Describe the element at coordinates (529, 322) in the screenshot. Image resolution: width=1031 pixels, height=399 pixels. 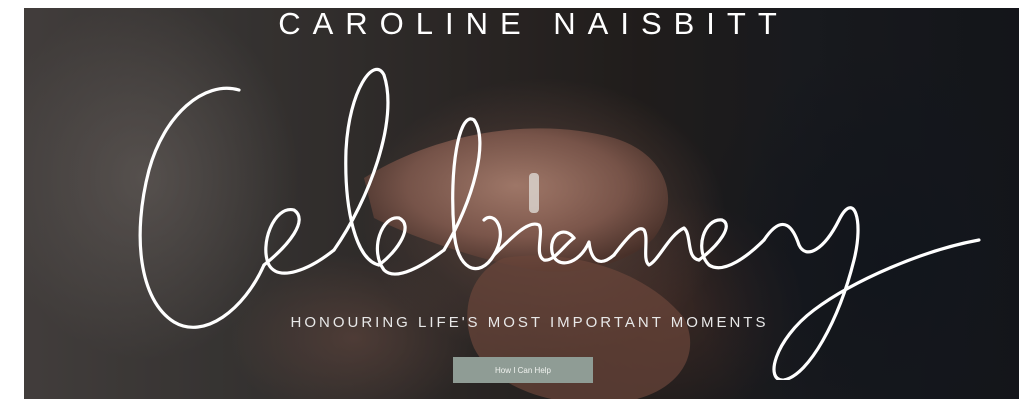
I see `hero-tagline: HONOURING LIFE'S MOST IMPORTANT MOMENTS` at that location.